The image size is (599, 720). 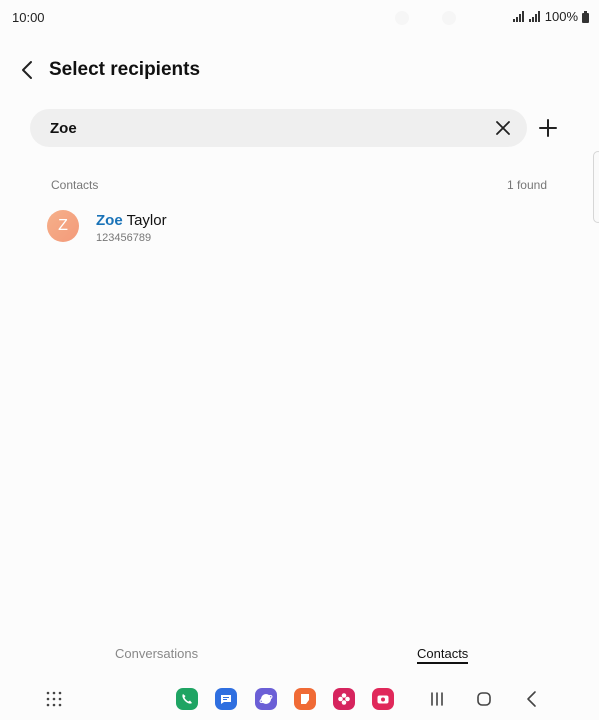 I want to click on apps-grid-icon, so click(x=54, y=699).